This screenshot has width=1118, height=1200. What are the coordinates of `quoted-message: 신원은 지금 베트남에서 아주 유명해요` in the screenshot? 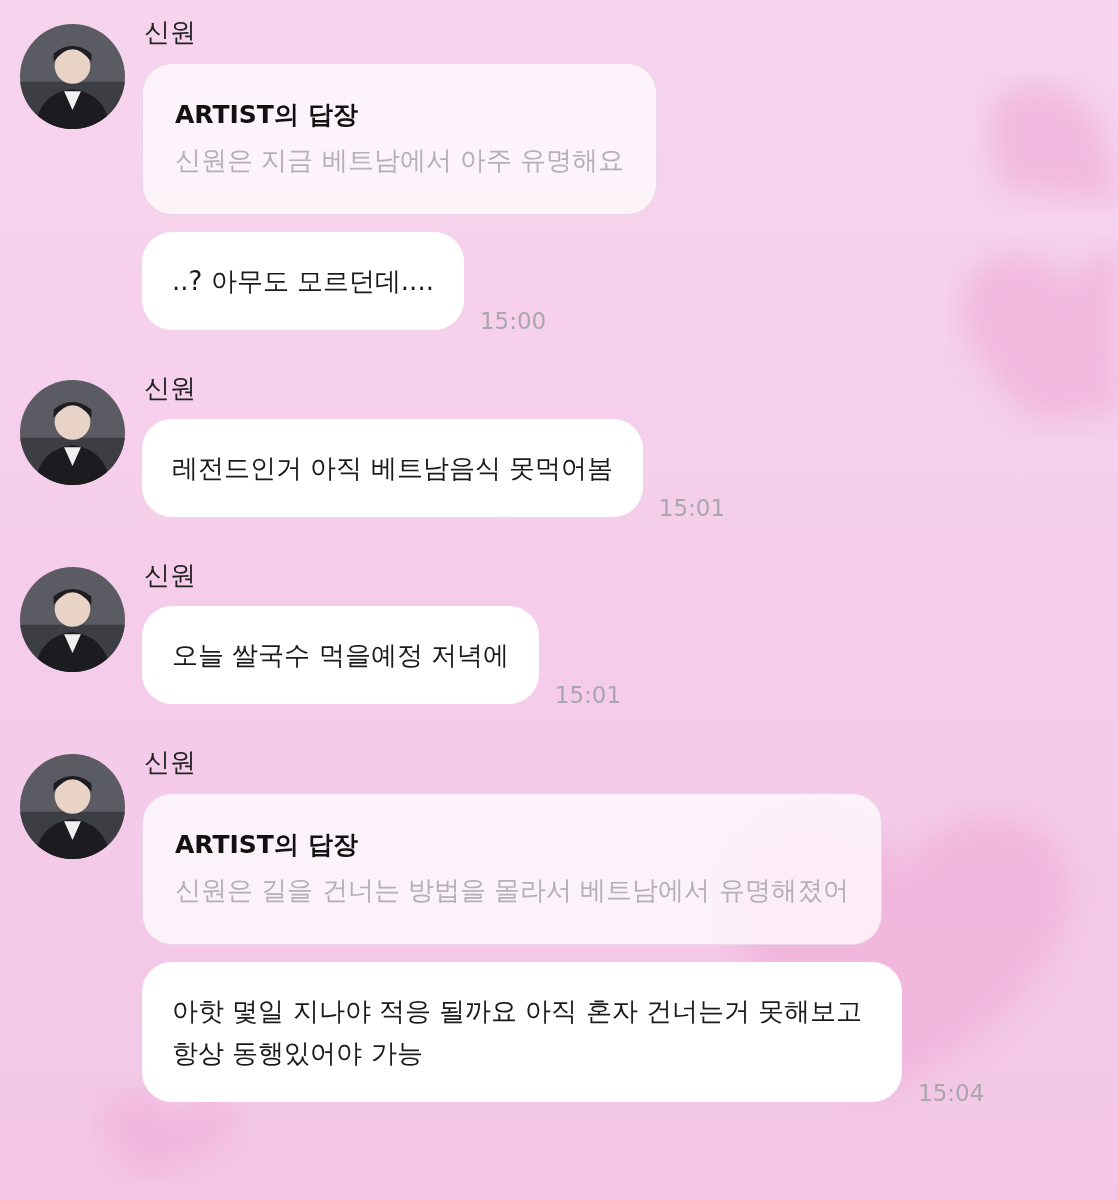 It's located at (400, 160).